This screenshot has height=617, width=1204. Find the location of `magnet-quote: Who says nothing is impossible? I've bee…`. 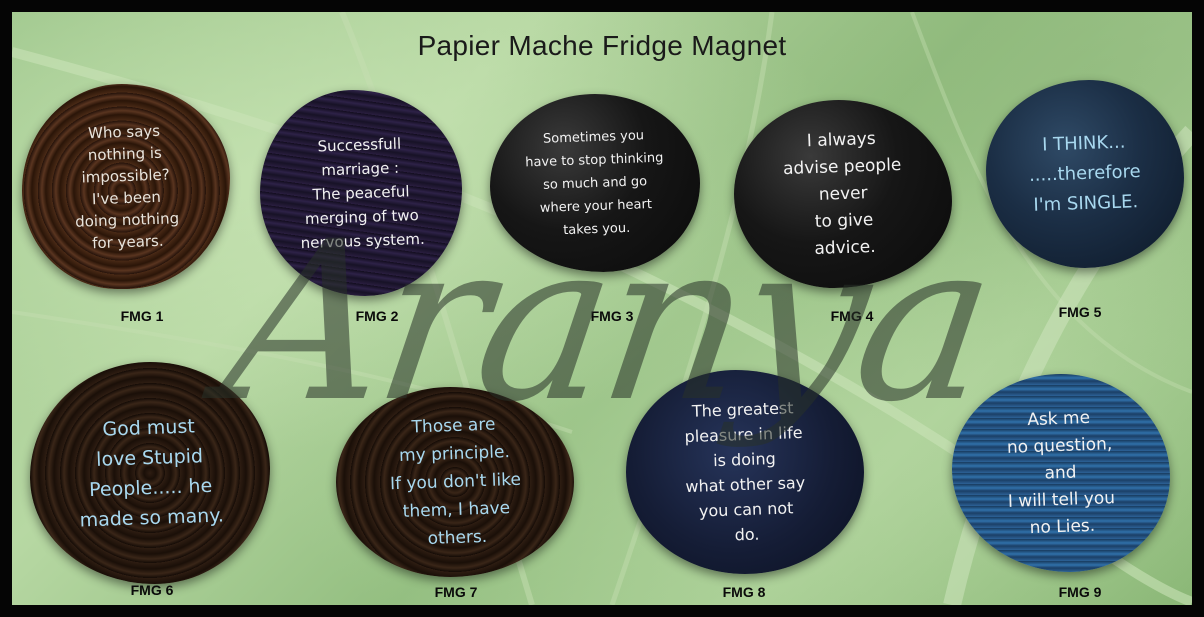

magnet-quote: Who says nothing is impossible? I've bee… is located at coordinates (127, 186).